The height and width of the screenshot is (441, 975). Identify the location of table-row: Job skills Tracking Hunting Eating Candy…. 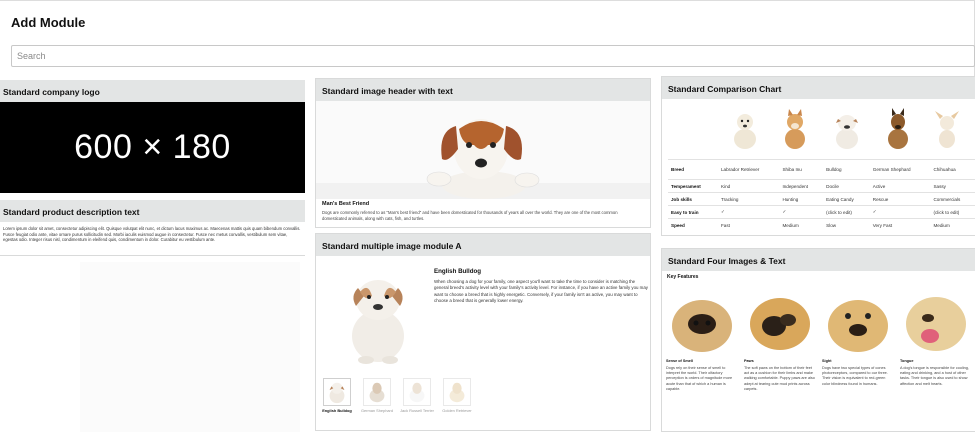
(821, 199).